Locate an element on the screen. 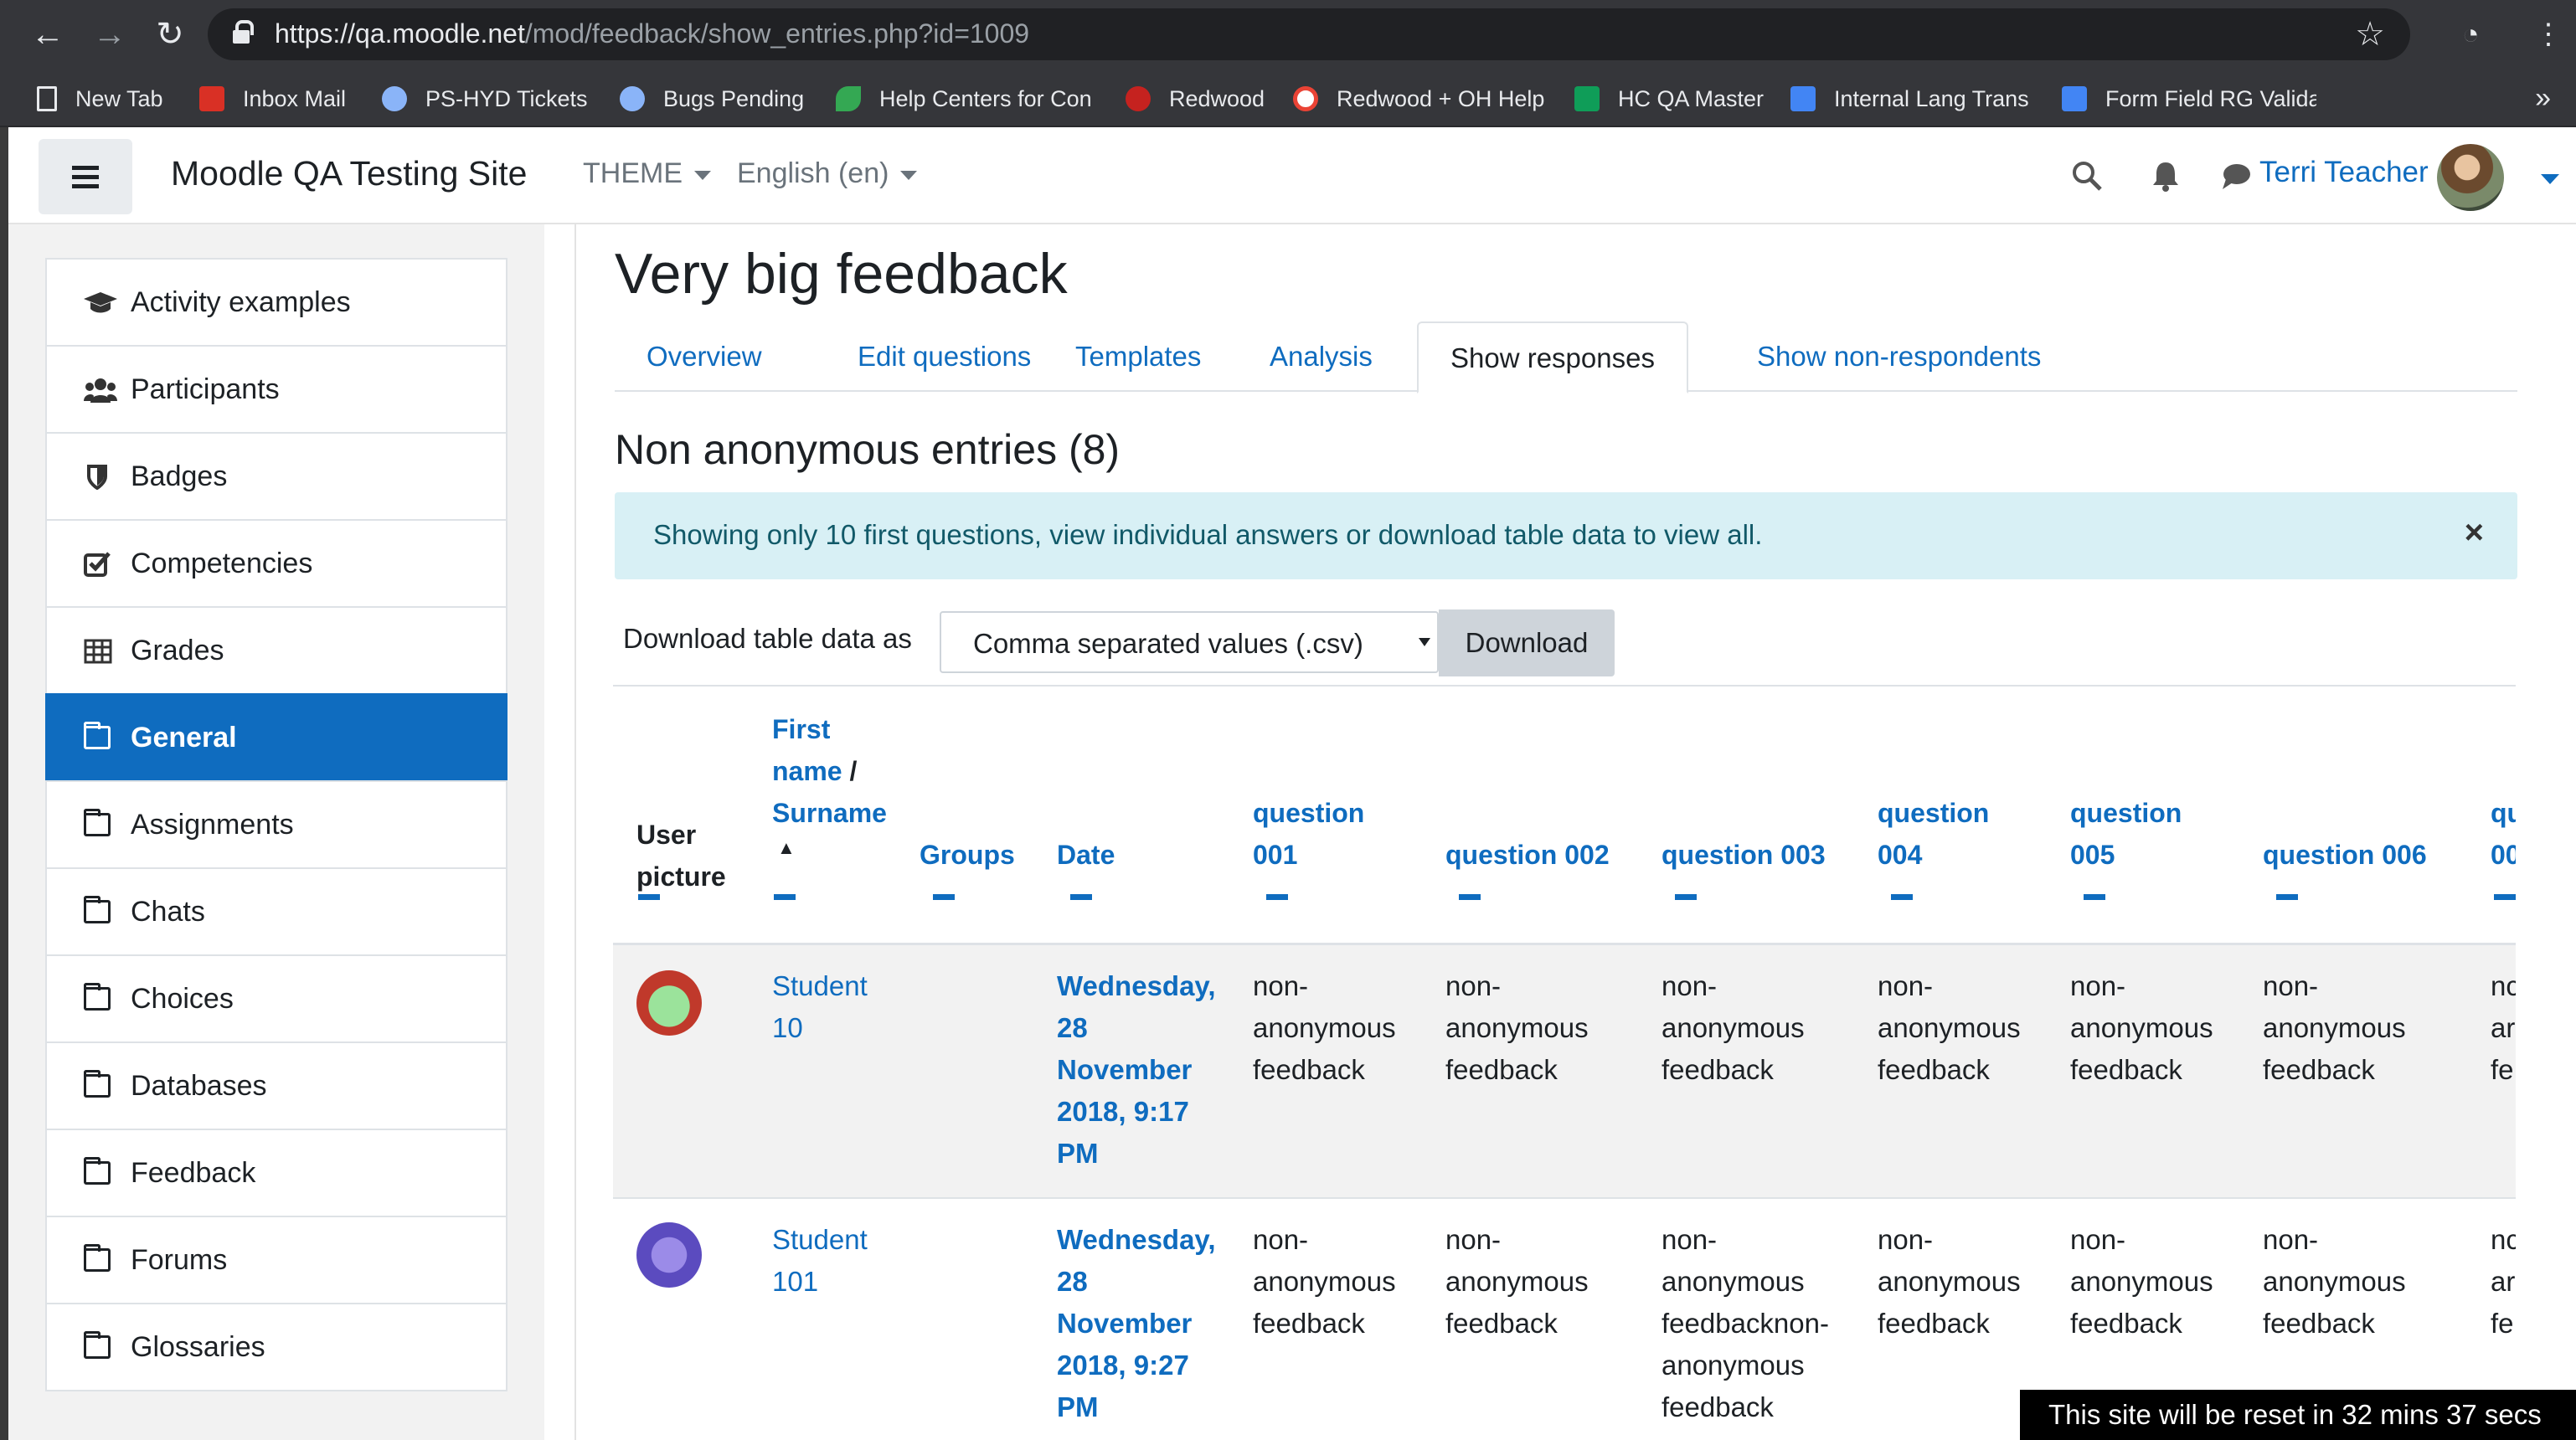 Image resolution: width=2576 pixels, height=1440 pixels. chevron-down-icon is located at coordinates (702, 175).